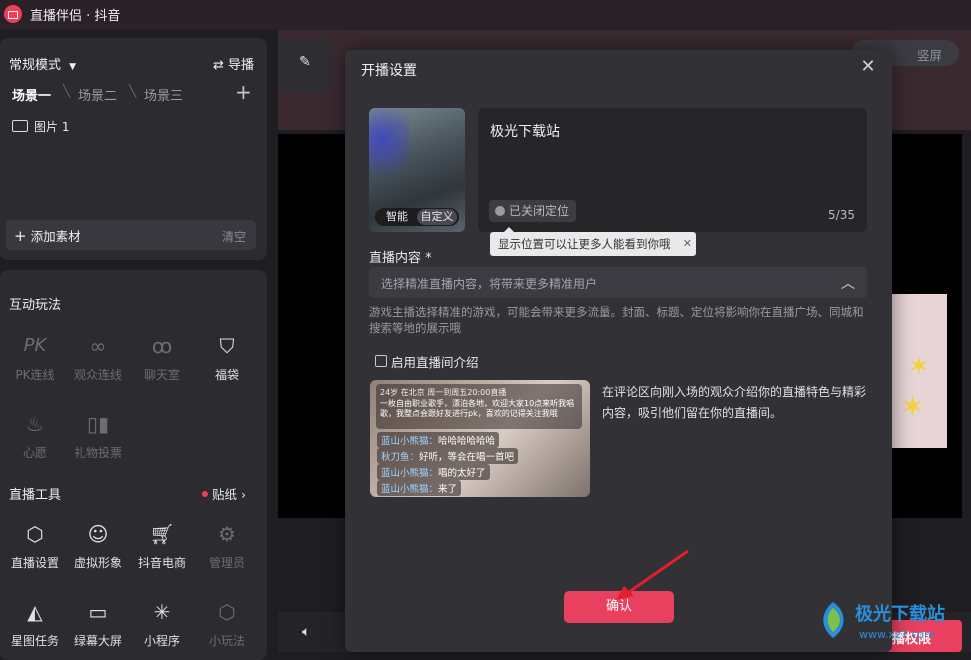 The width and height of the screenshot is (971, 660). Describe the element at coordinates (525, 132) in the screenshot. I see `live-title-text: 极光下载站` at that location.